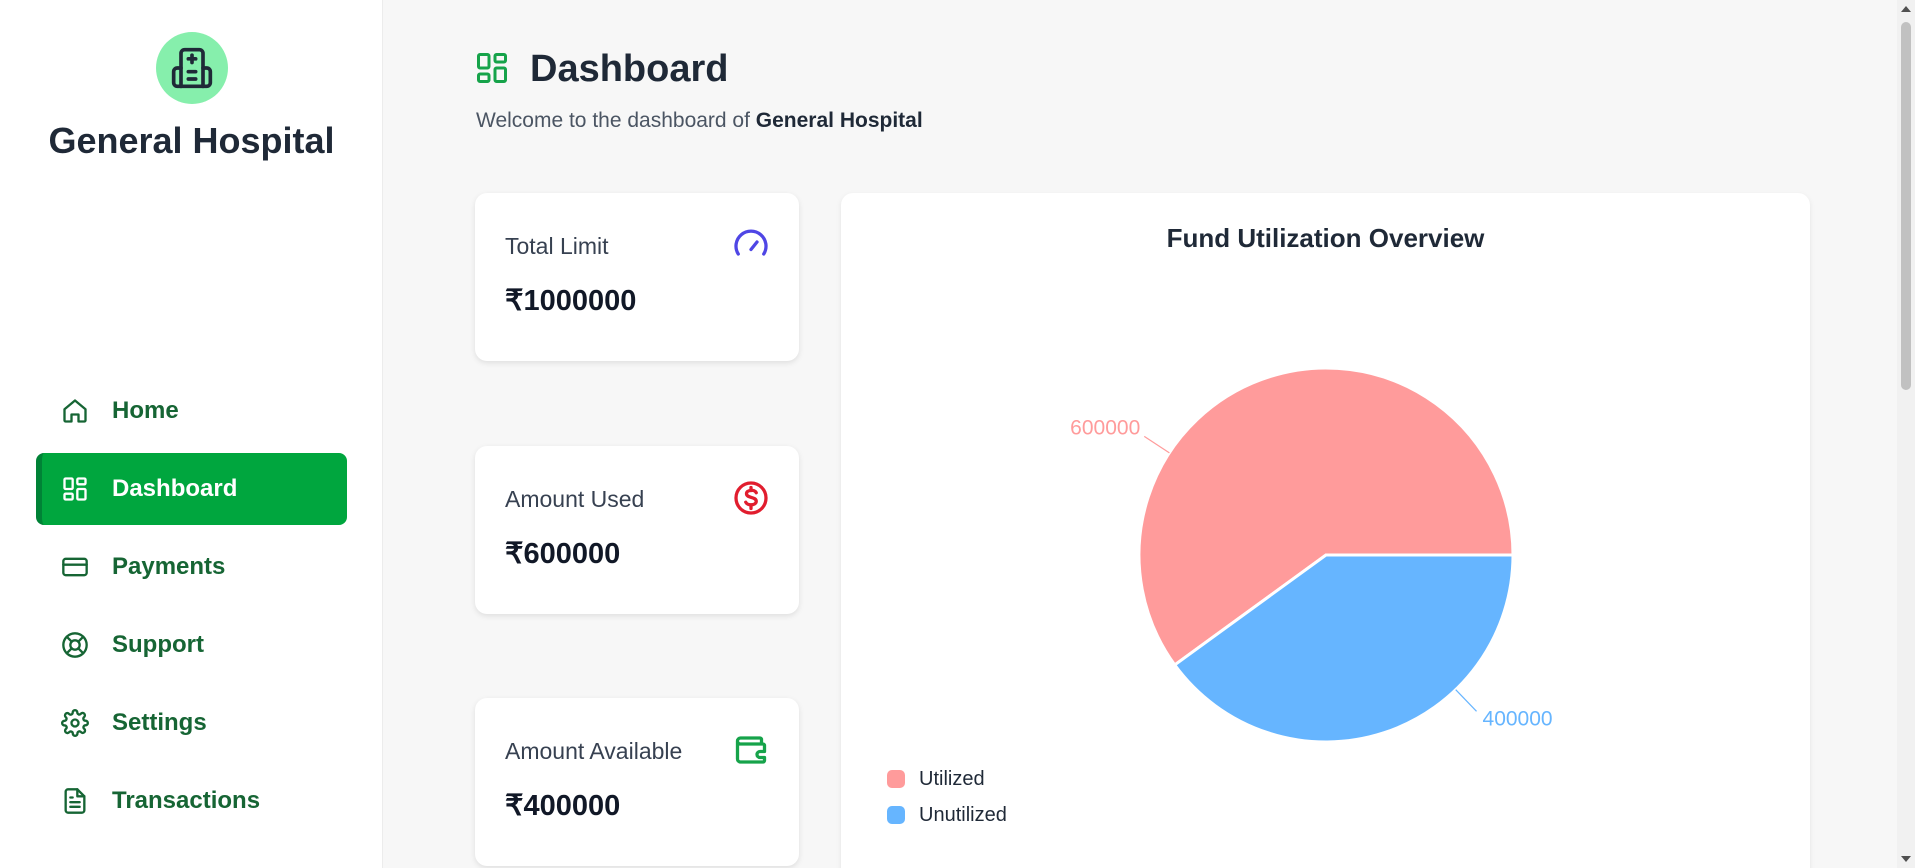  Describe the element at coordinates (1906, 859) in the screenshot. I see `scroll-down-arrow` at that location.